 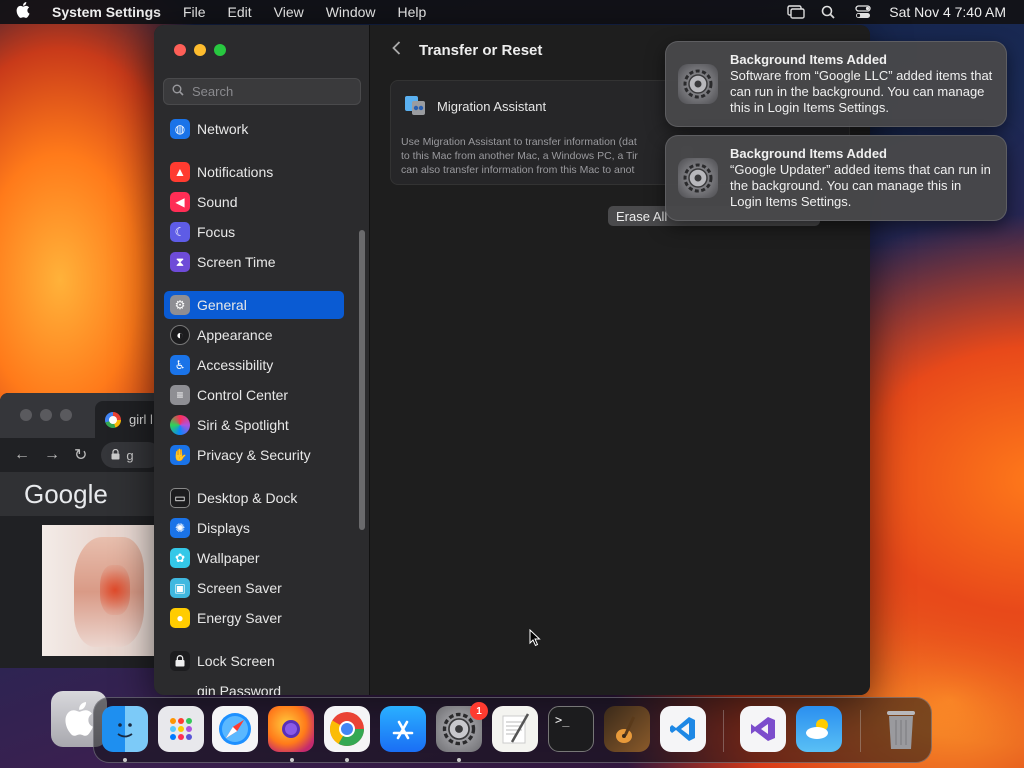 What do you see at coordinates (683, 729) in the screenshot?
I see `vscode-icon` at bounding box center [683, 729].